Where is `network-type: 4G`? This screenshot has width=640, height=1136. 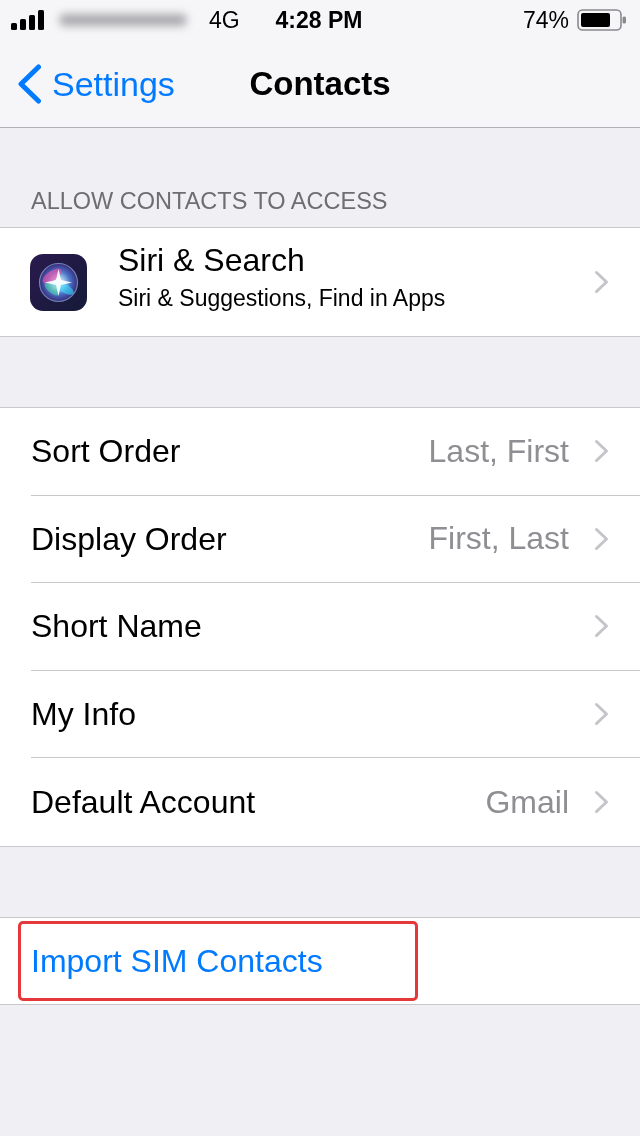 network-type: 4G is located at coordinates (224, 20).